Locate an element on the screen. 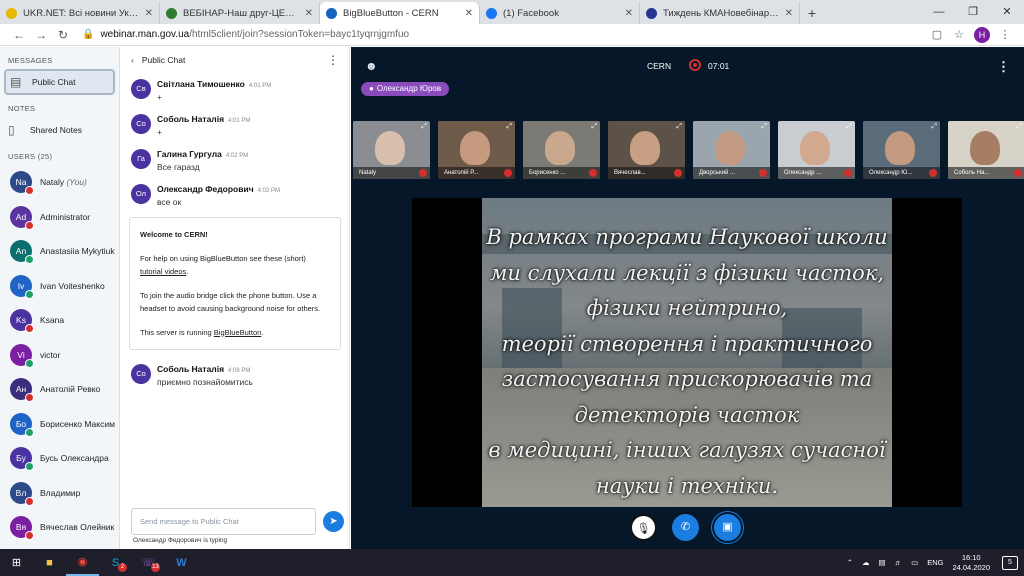 The image size is (1024, 576). audio-button: ✆ is located at coordinates (685, 527).